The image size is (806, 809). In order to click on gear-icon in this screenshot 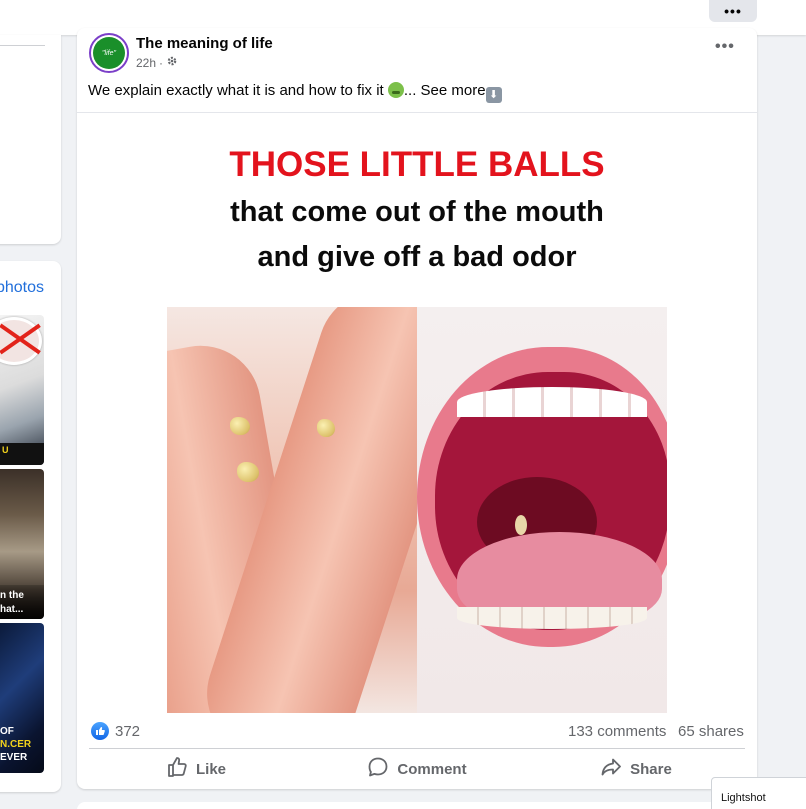, I will do `click(172, 62)`.